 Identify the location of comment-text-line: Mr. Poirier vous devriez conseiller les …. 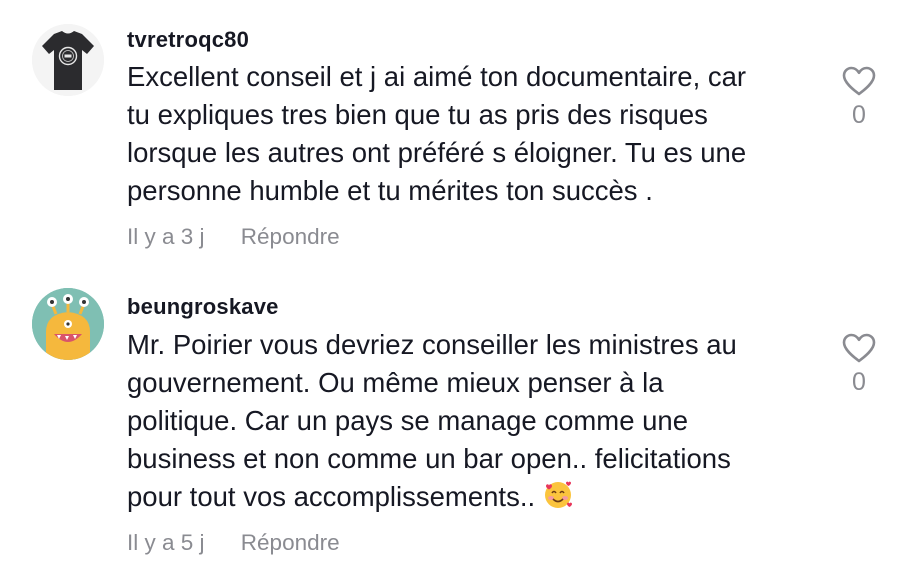
(432, 344).